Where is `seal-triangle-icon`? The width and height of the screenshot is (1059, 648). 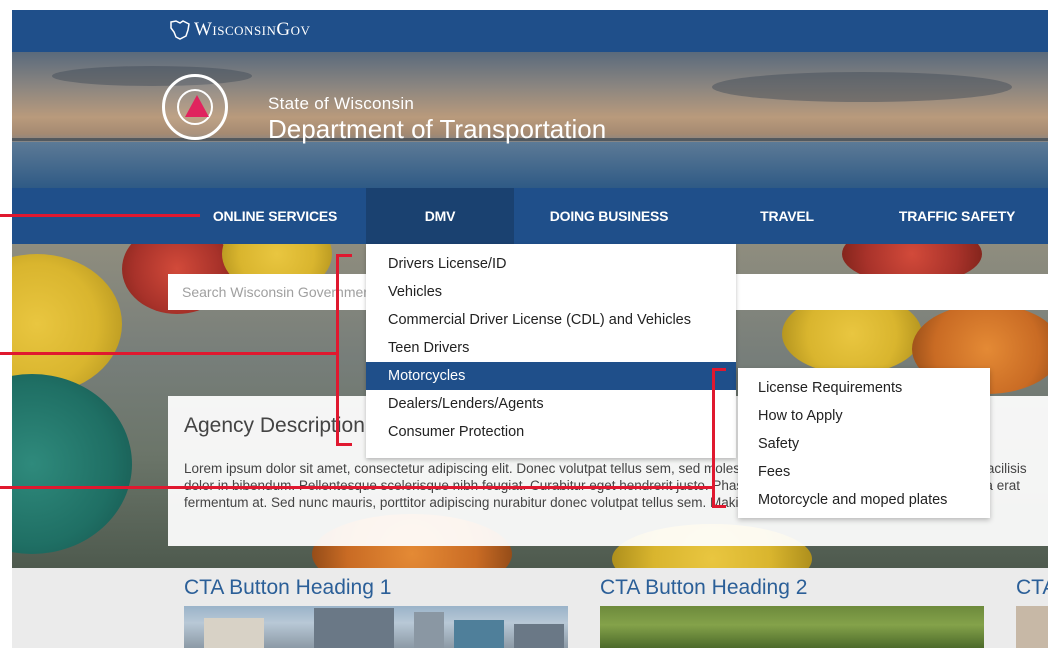 seal-triangle-icon is located at coordinates (197, 106).